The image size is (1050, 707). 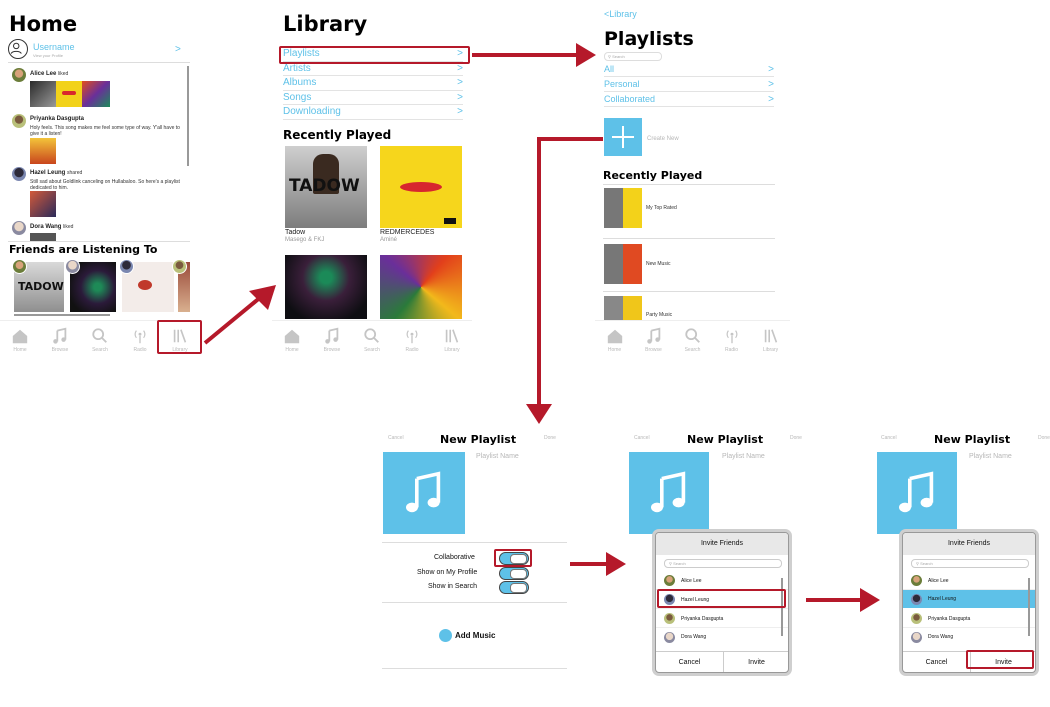 What do you see at coordinates (661, 208) in the screenshot?
I see `playlist-name: My Top Rated` at bounding box center [661, 208].